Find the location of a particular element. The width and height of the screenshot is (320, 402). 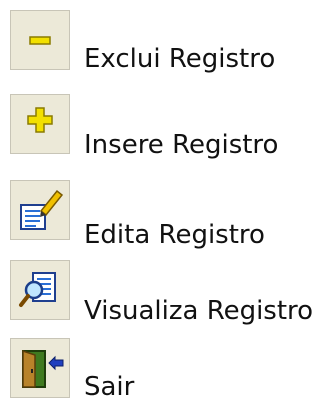

edit-record-button is located at coordinates (40, 210).